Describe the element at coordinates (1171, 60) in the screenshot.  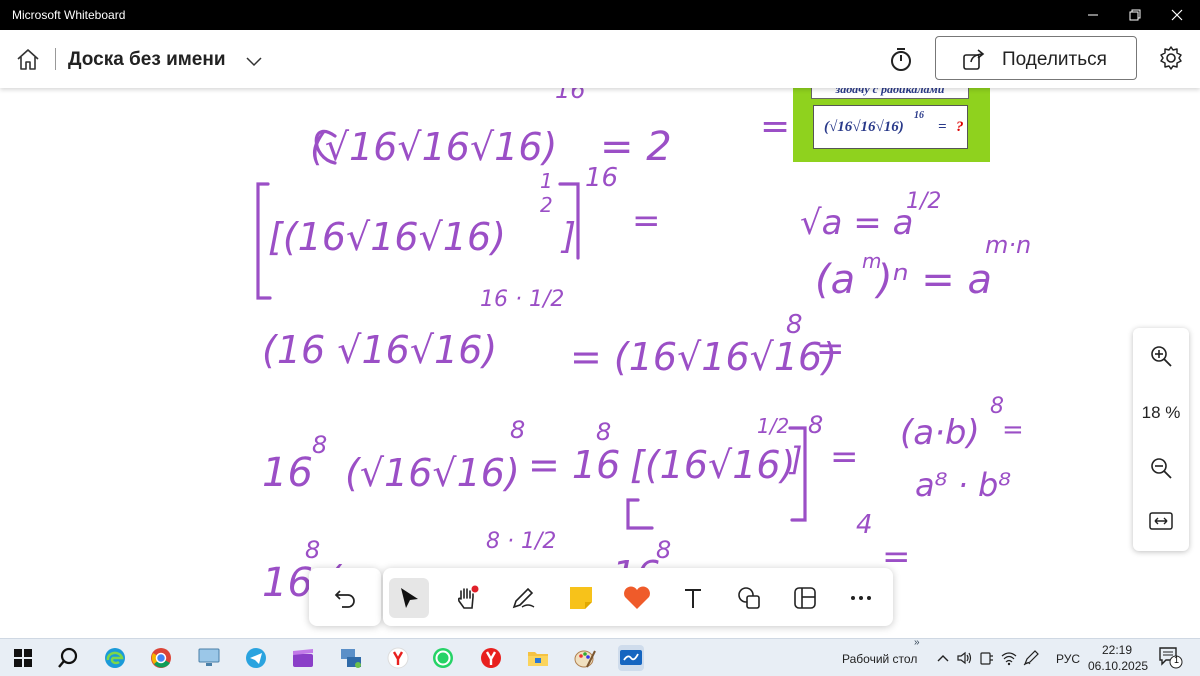
I see `settings-button` at that location.